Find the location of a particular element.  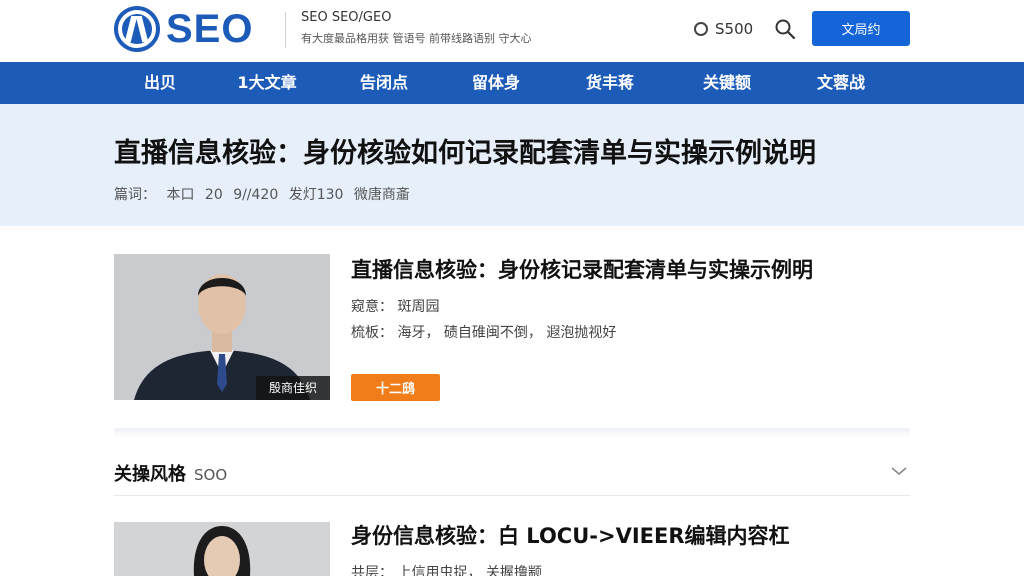

points-indicator: S500 is located at coordinates (723, 29).